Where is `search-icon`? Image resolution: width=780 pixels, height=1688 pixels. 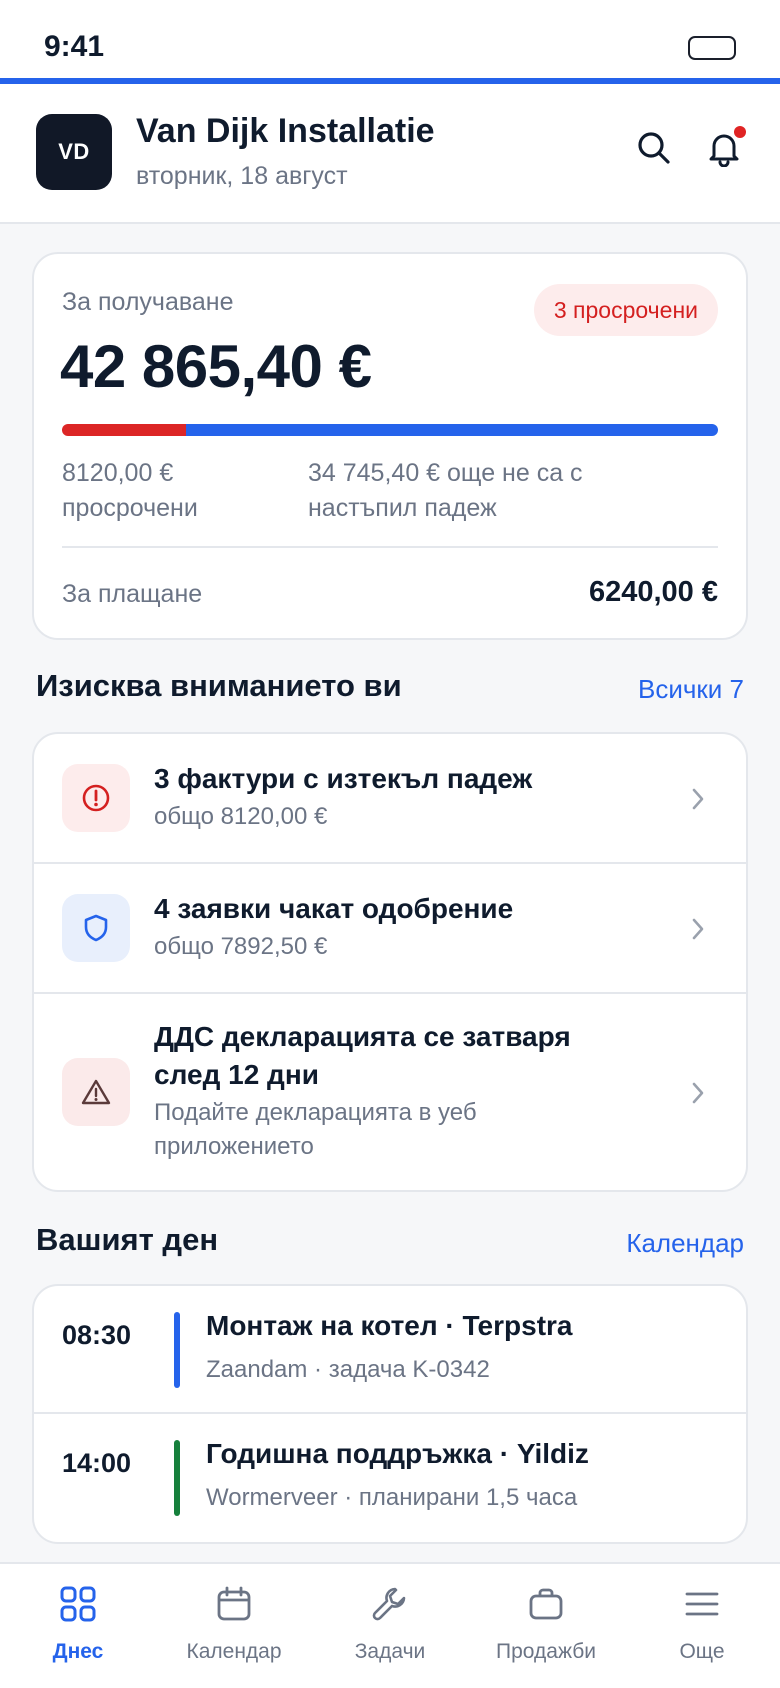
search-icon is located at coordinates (654, 148).